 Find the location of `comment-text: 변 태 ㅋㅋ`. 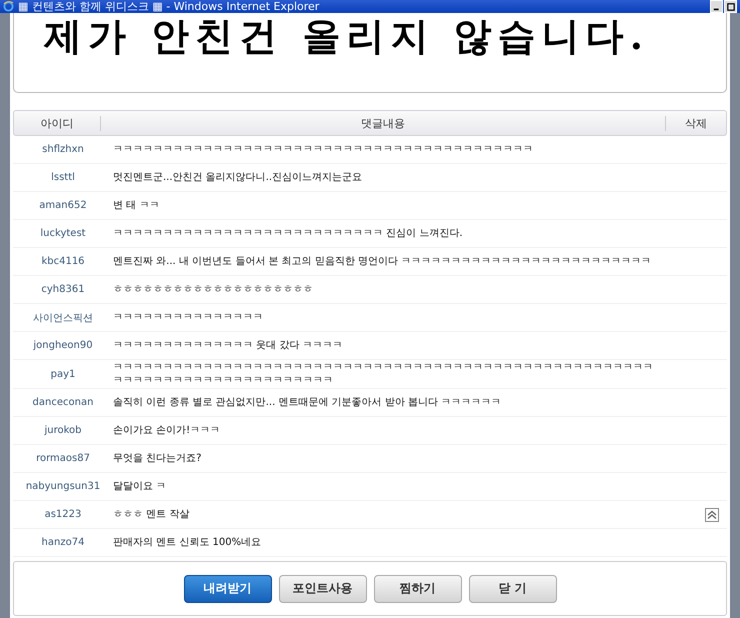

comment-text: 변 태 ㅋㅋ is located at coordinates (136, 205).